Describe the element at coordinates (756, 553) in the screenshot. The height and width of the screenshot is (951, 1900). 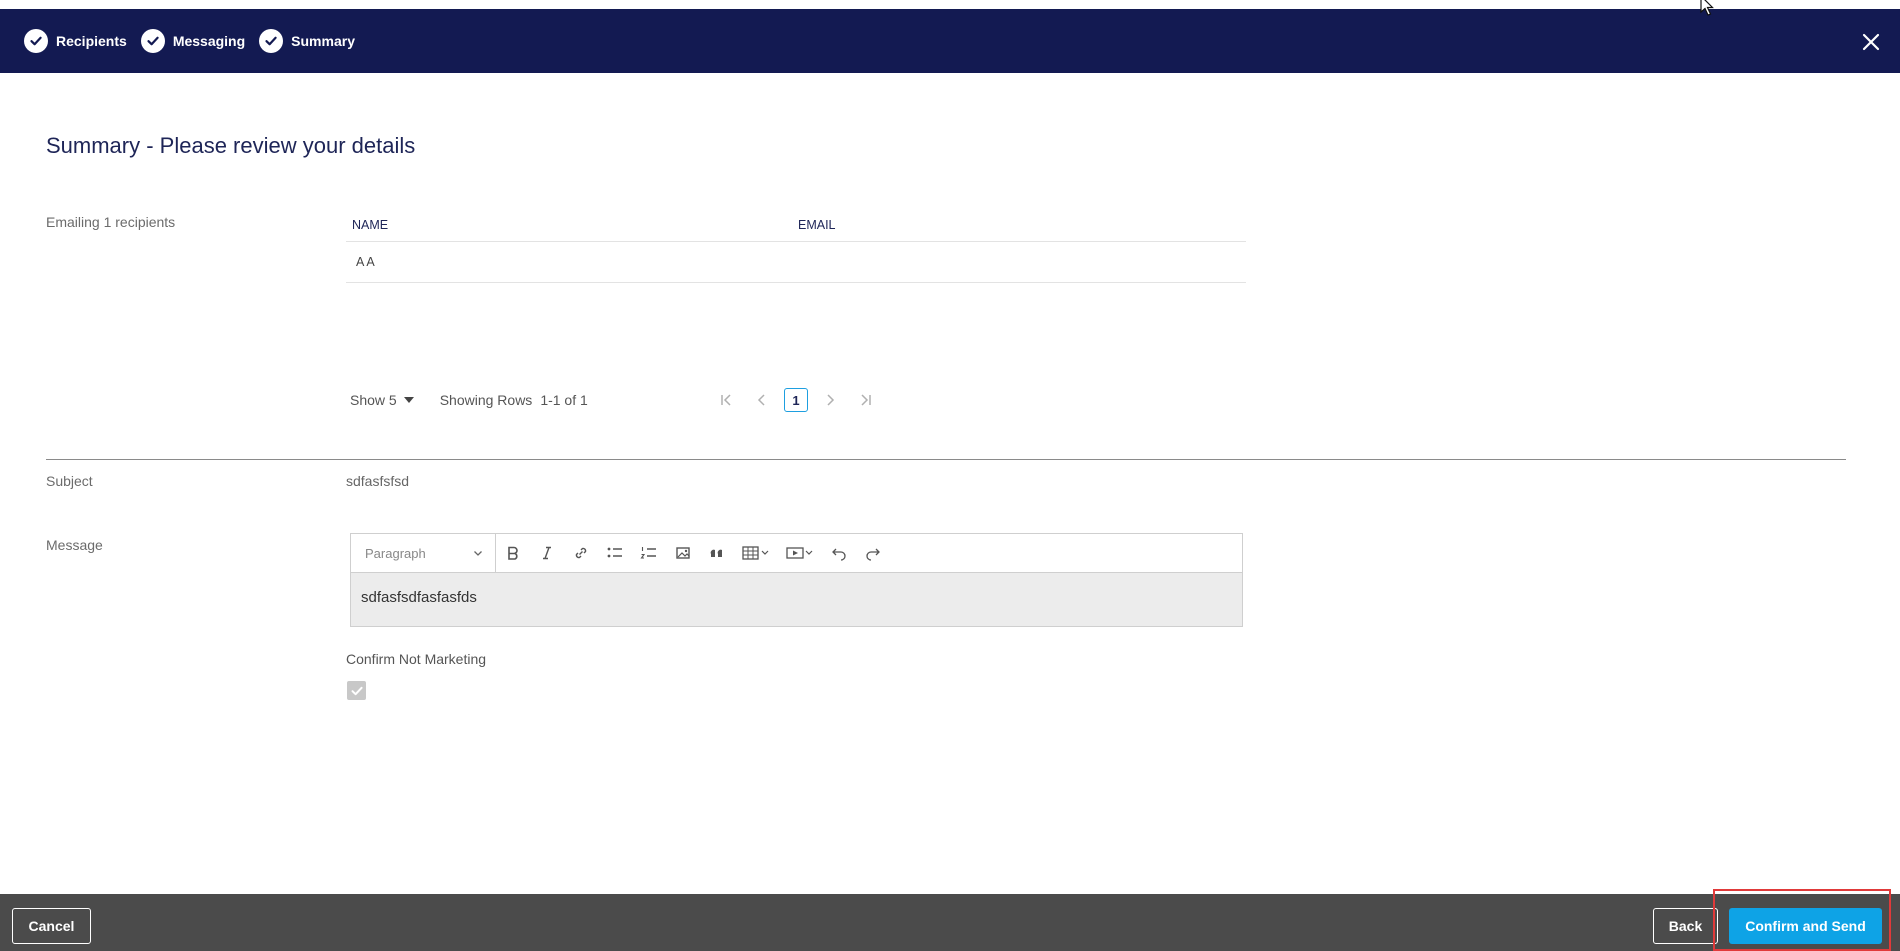
I see `table-icon` at that location.